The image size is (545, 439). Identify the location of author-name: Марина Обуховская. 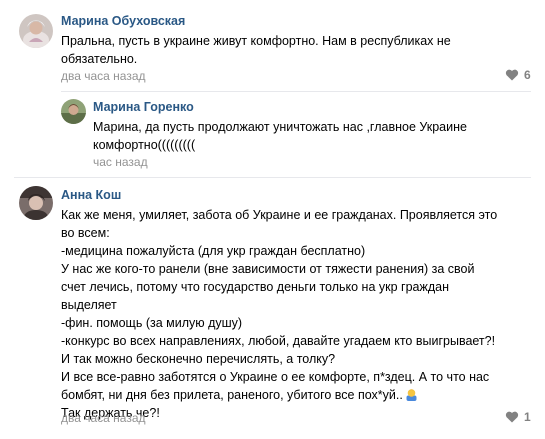
(123, 21).